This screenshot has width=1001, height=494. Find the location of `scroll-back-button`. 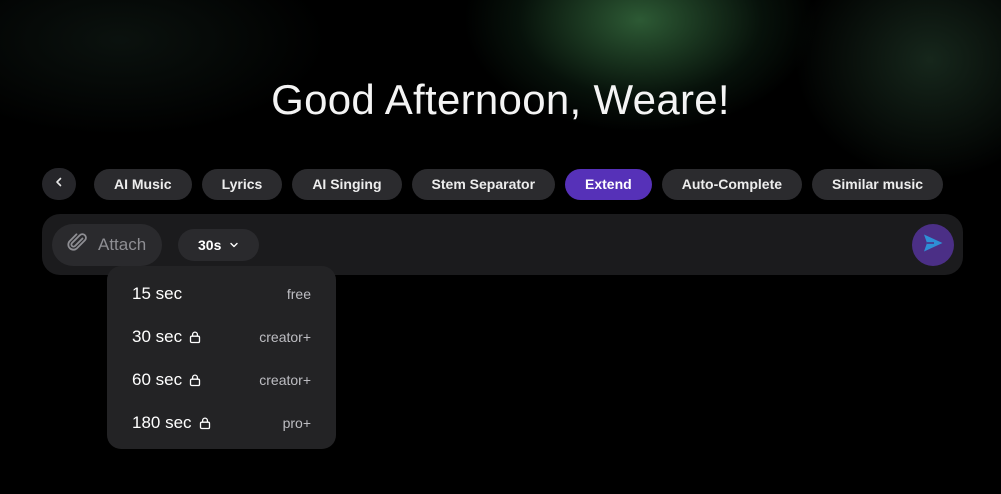

scroll-back-button is located at coordinates (59, 184).